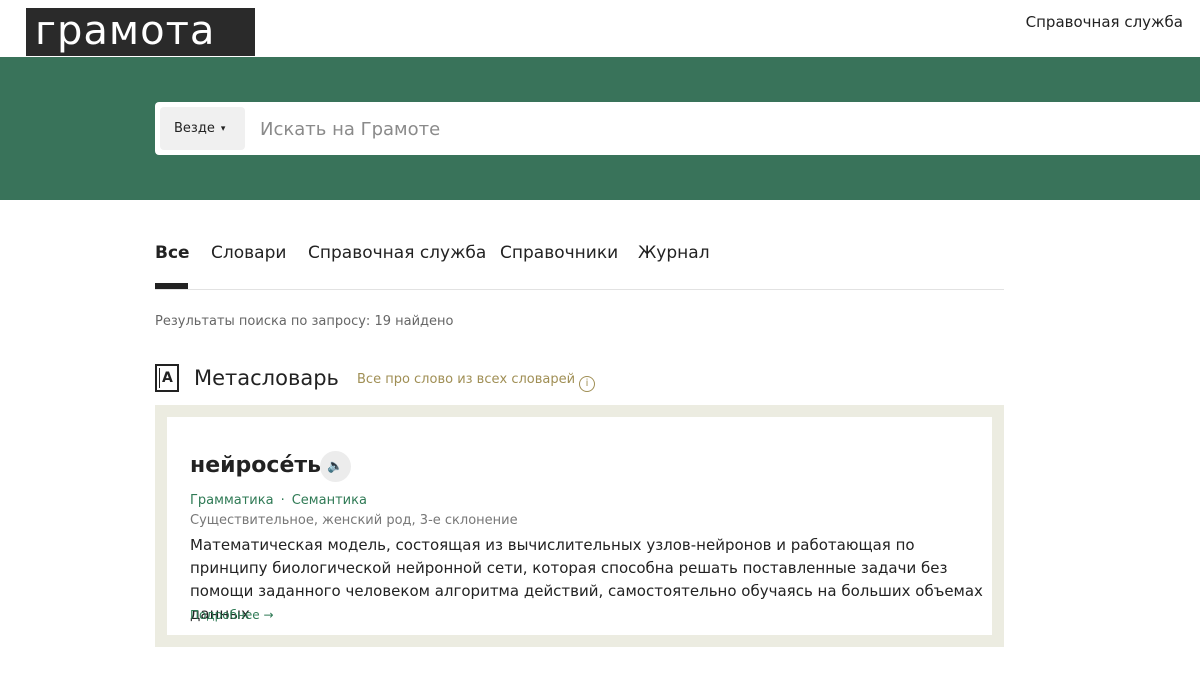  Describe the element at coordinates (266, 378) in the screenshot. I see `metadictionary-title: Метасловарь` at that location.